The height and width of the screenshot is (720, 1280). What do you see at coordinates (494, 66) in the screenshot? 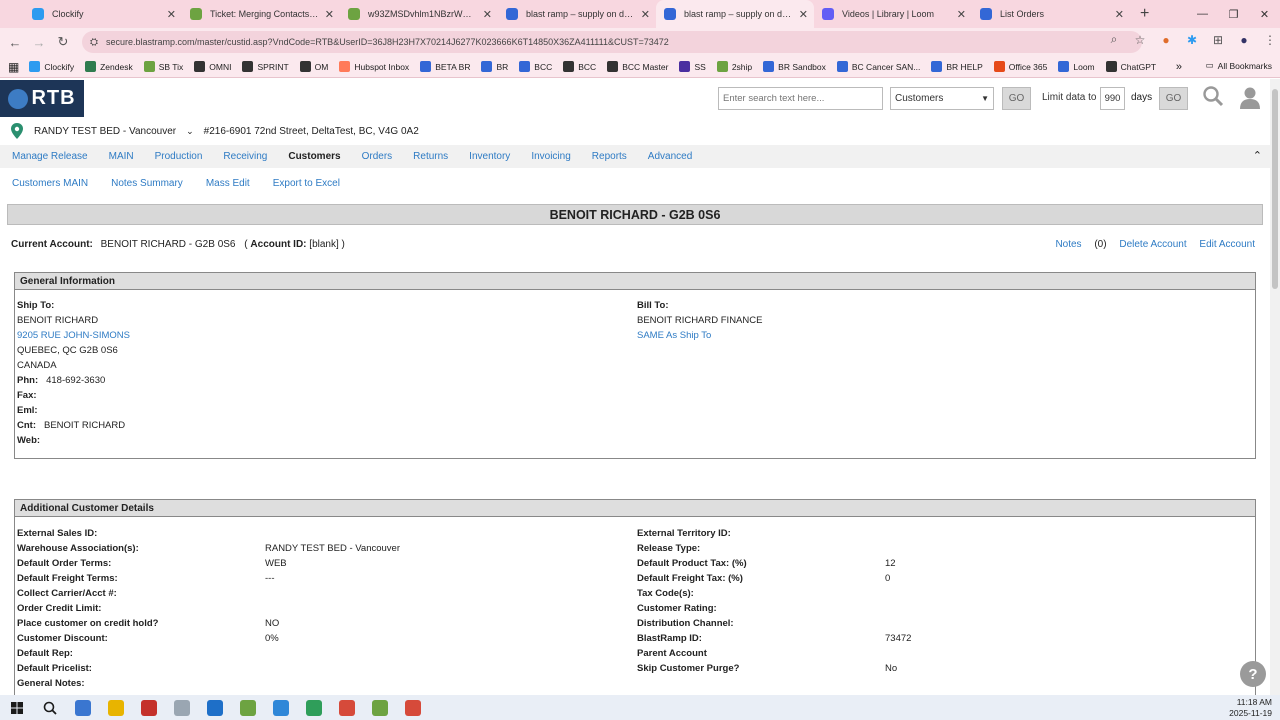
I see `bookmark-item: BR` at bounding box center [494, 66].